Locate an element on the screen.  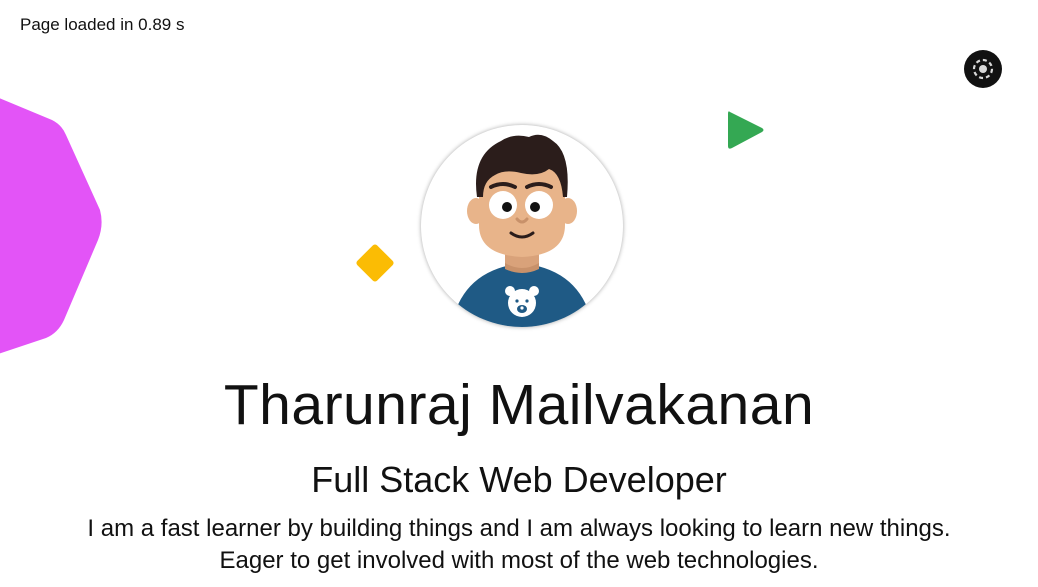
avatar-illustration is located at coordinates (522, 230).